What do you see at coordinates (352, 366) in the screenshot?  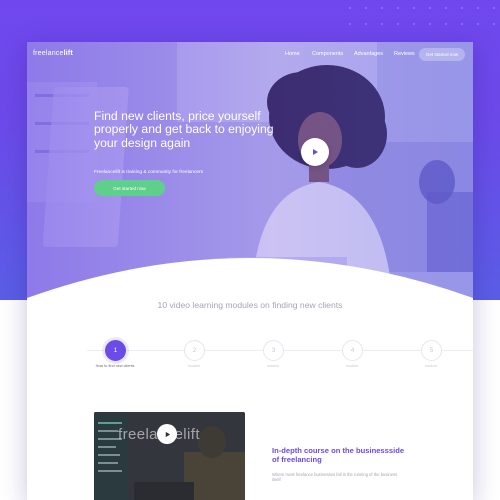 I see `module-step-4-label: module` at bounding box center [352, 366].